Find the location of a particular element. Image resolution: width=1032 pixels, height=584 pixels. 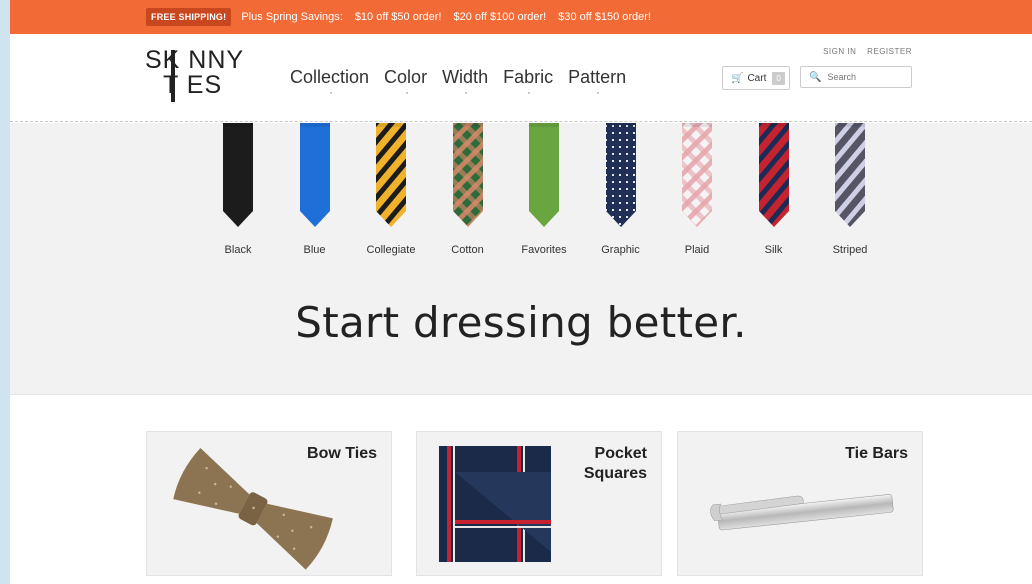

free-shipping-badge: FREE SHIPPING! is located at coordinates (189, 17).